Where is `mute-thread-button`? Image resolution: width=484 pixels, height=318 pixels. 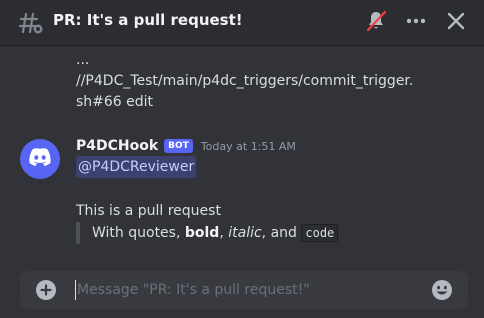
mute-thread-button is located at coordinates (376, 23).